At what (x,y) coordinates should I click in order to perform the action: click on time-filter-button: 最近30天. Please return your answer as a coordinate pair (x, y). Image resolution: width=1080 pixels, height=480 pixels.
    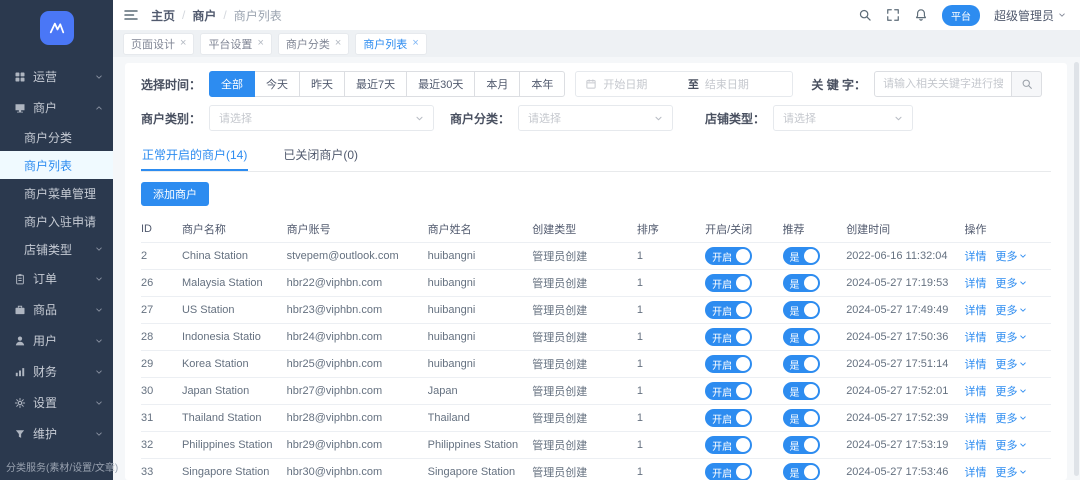
    Looking at the image, I should click on (441, 84).